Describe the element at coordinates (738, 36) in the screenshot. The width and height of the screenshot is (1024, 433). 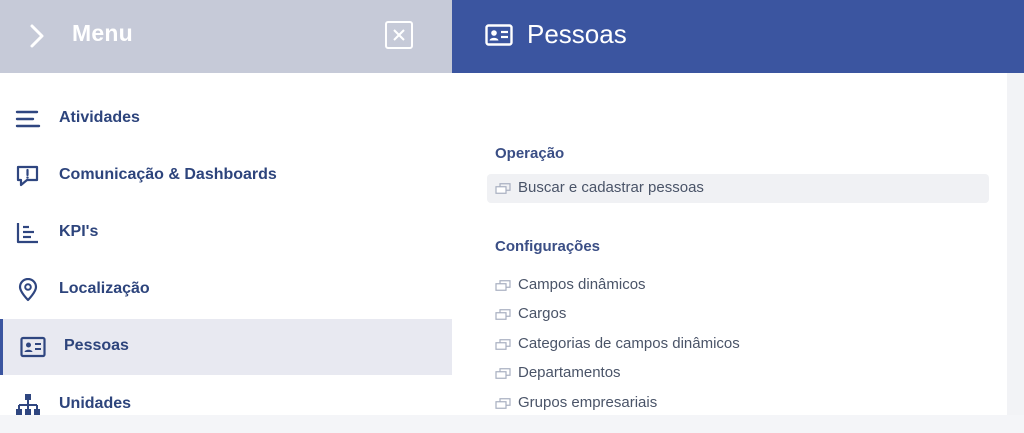
I see `page-header: Pessoas` at that location.